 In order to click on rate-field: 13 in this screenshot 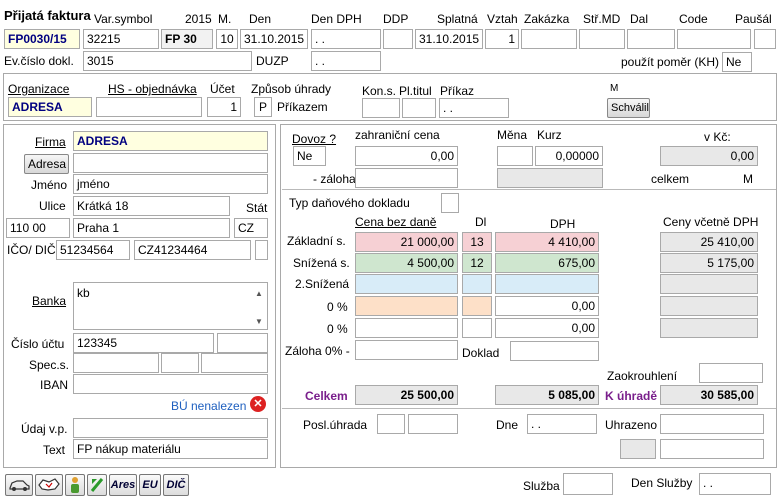, I will do `click(477, 242)`.